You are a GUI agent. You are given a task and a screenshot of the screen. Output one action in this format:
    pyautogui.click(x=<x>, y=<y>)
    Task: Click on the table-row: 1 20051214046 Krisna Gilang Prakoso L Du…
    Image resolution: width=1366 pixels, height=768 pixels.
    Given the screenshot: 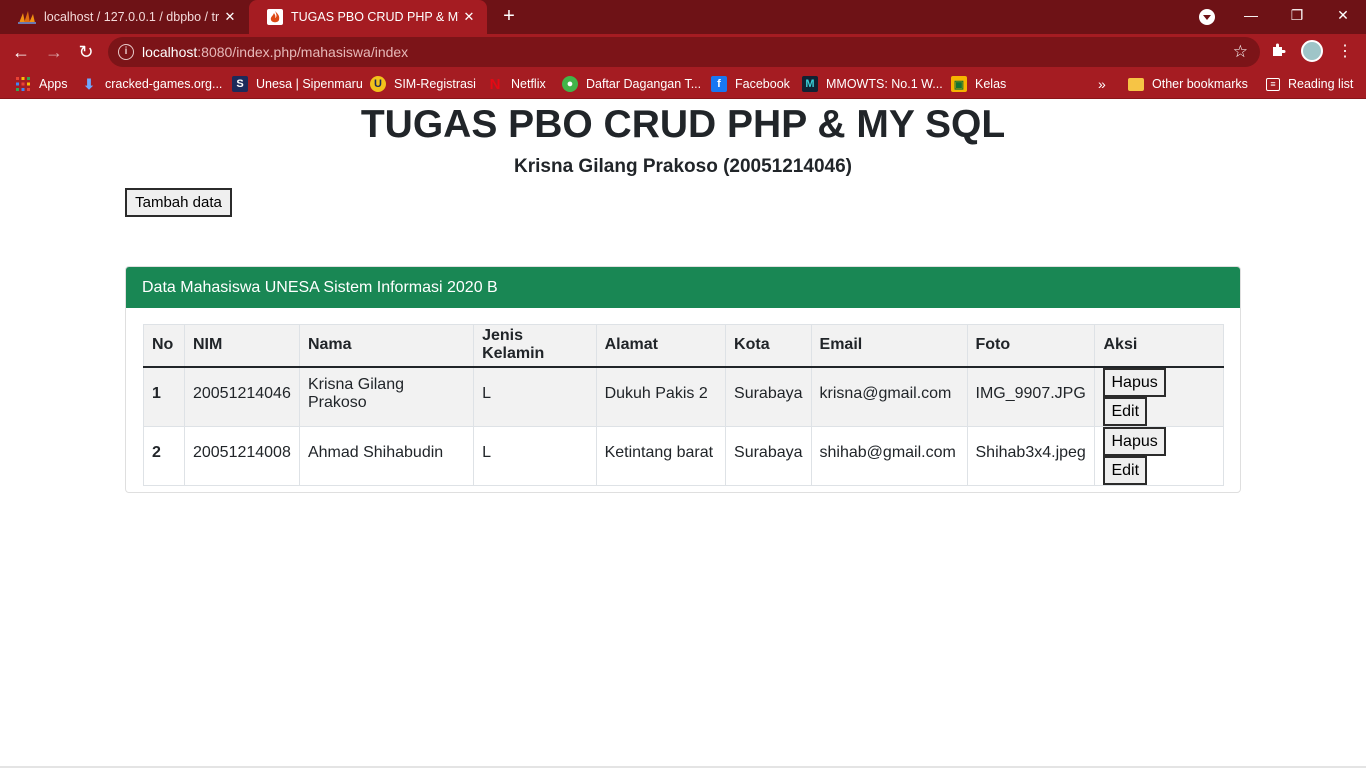 What is the action you would take?
    pyautogui.click(x=683, y=396)
    